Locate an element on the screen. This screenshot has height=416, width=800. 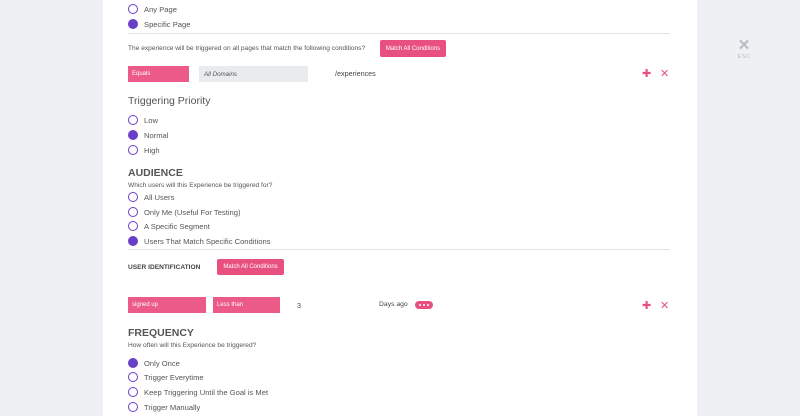
radio-users-matching-conditions: Users That Match Specific Conditions is located at coordinates (199, 241).